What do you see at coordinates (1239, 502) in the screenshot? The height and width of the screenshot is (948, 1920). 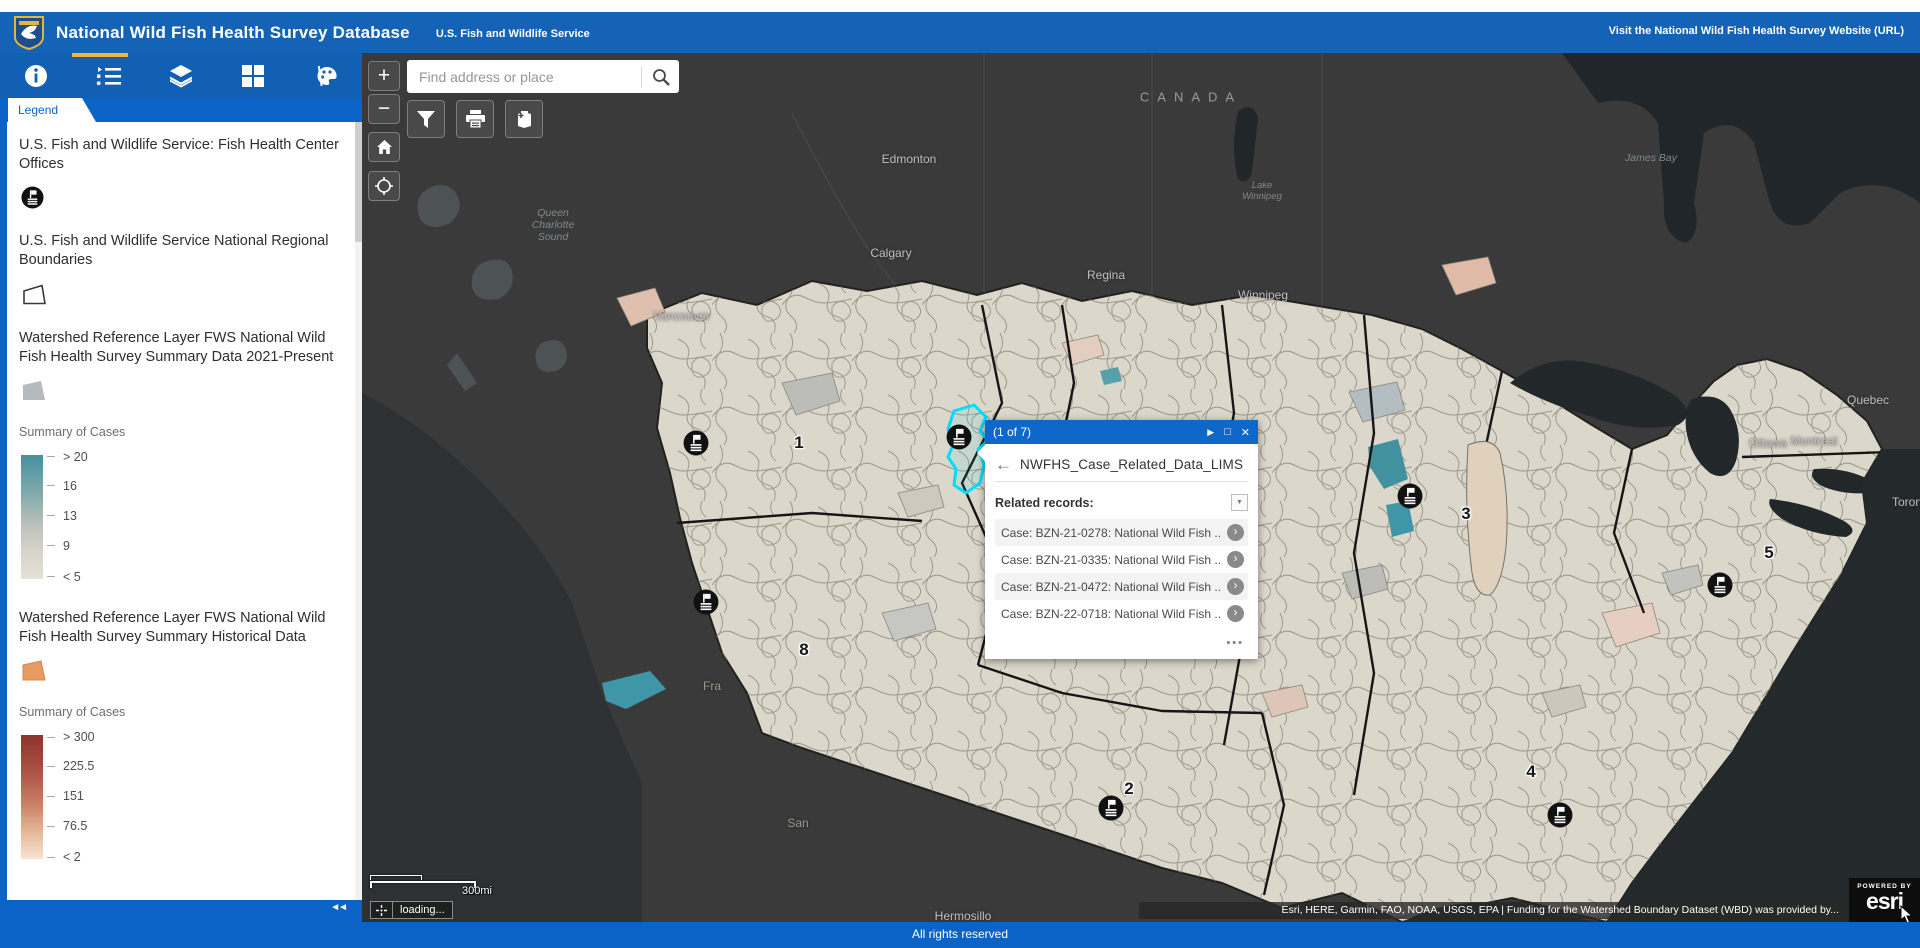 I see `related-records-dropdown: ▼` at bounding box center [1239, 502].